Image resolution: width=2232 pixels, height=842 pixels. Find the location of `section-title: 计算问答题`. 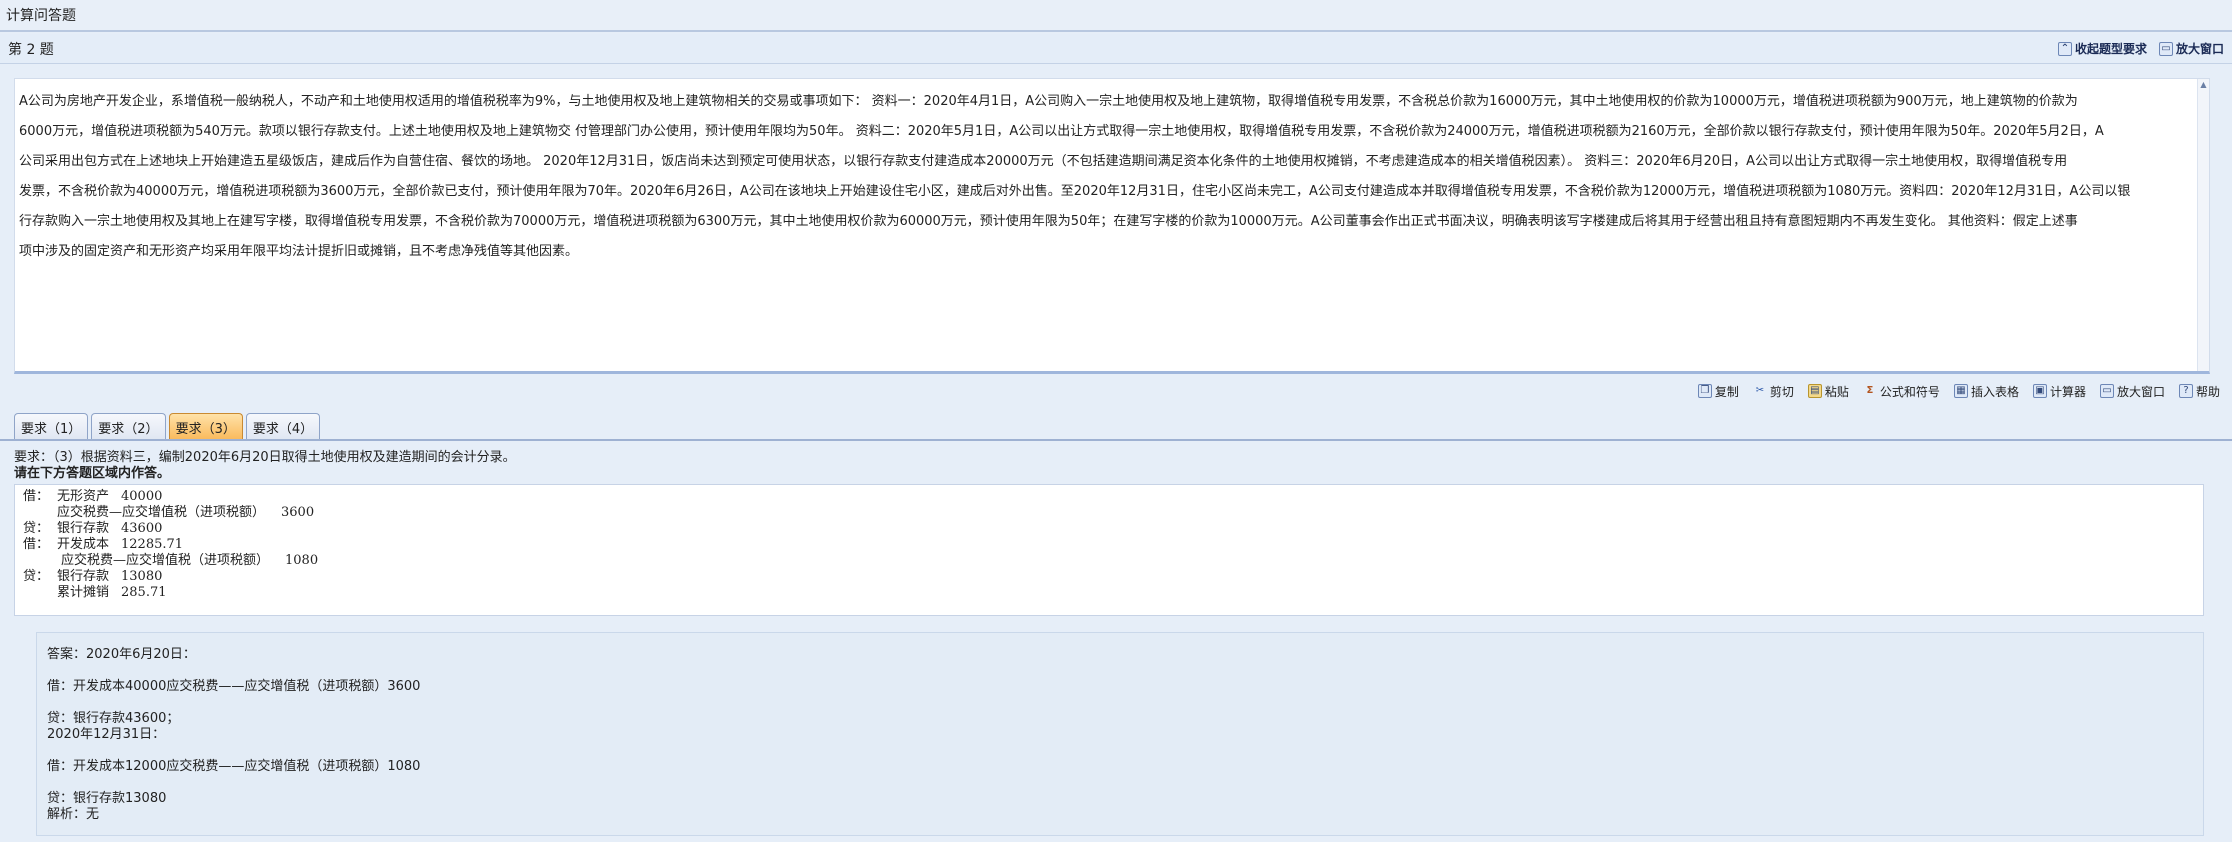

section-title: 计算问答题 is located at coordinates (41, 16).